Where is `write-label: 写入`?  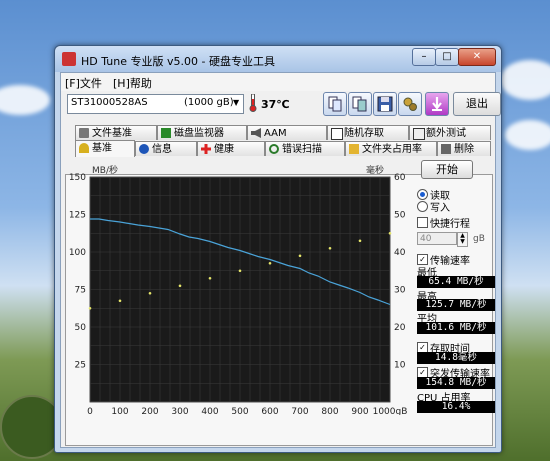
write-label: 写入 is located at coordinates (440, 208).